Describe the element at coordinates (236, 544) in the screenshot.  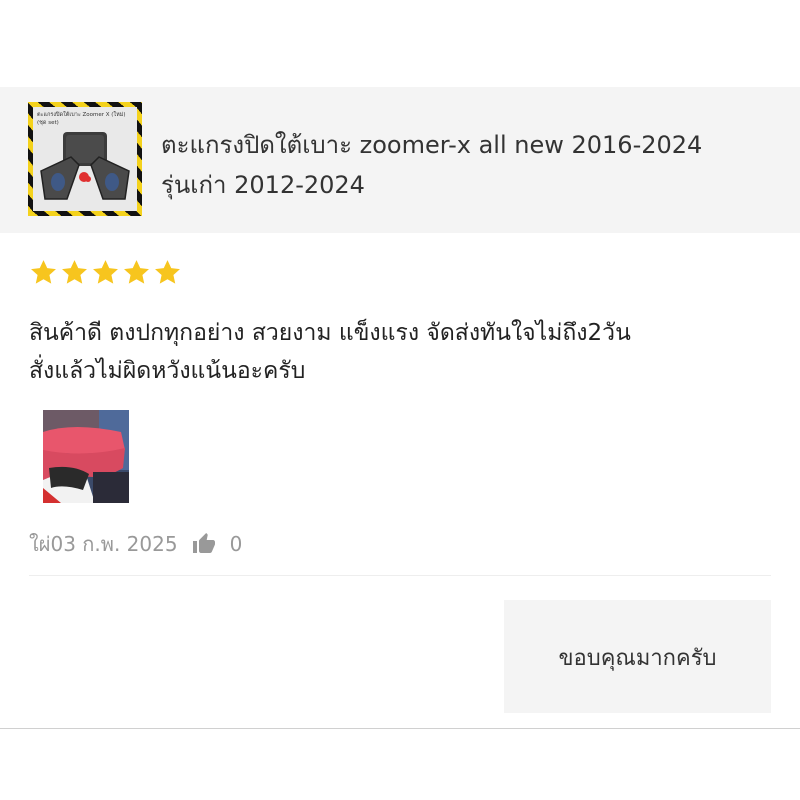
I see `like-count: 0` at that location.